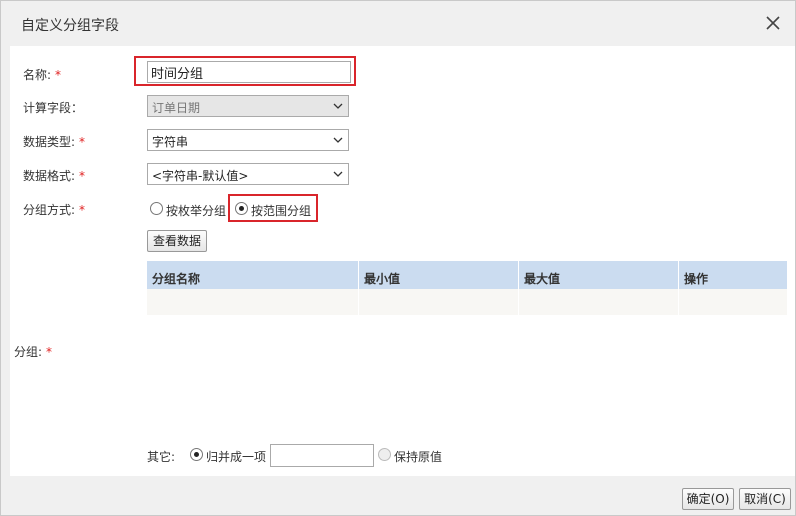  I want to click on ok-button: 确定(O), so click(708, 499).